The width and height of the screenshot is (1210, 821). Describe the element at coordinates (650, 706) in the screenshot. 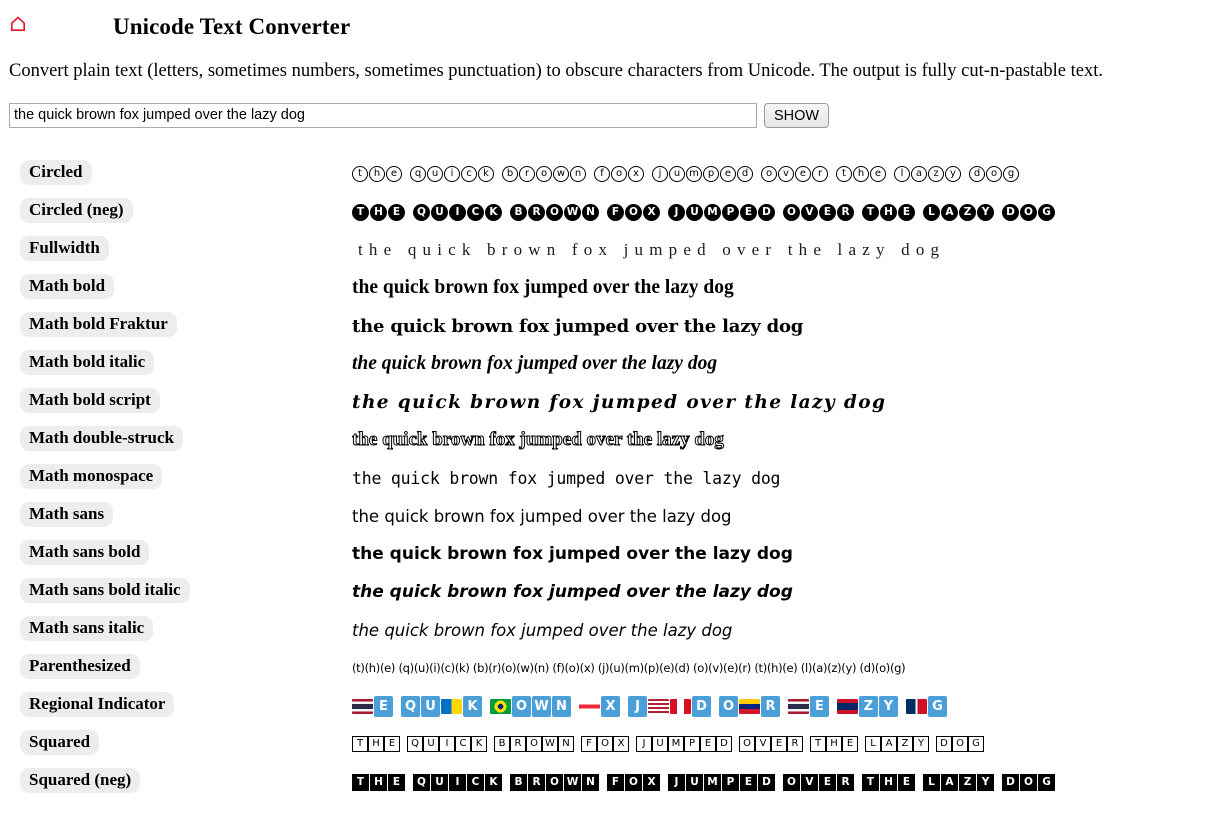

I see `regional-indicator-sequence: EQUKOWNXJDOREZYG` at that location.